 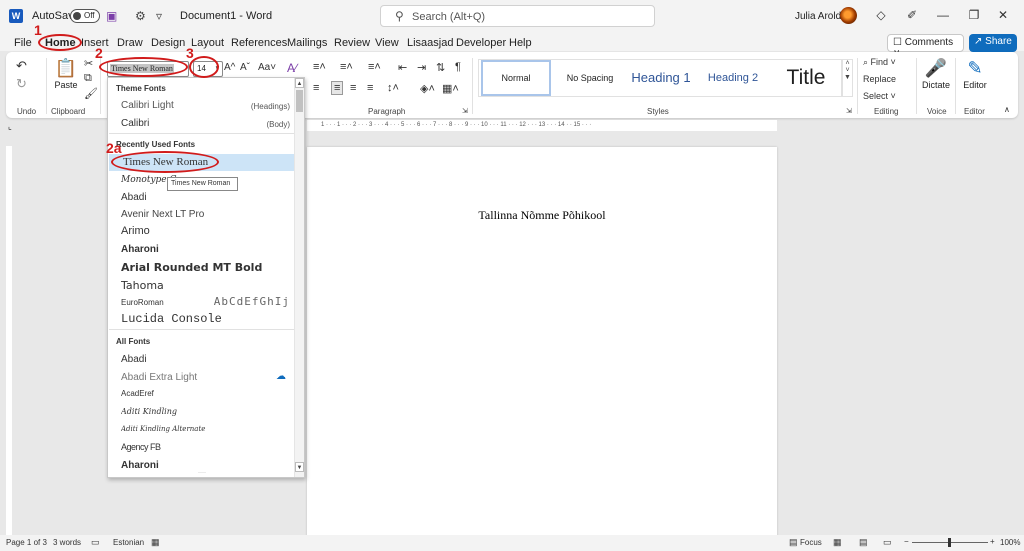 What do you see at coordinates (26, 542) in the screenshot?
I see `page-count: Page 1 of 3` at bounding box center [26, 542].